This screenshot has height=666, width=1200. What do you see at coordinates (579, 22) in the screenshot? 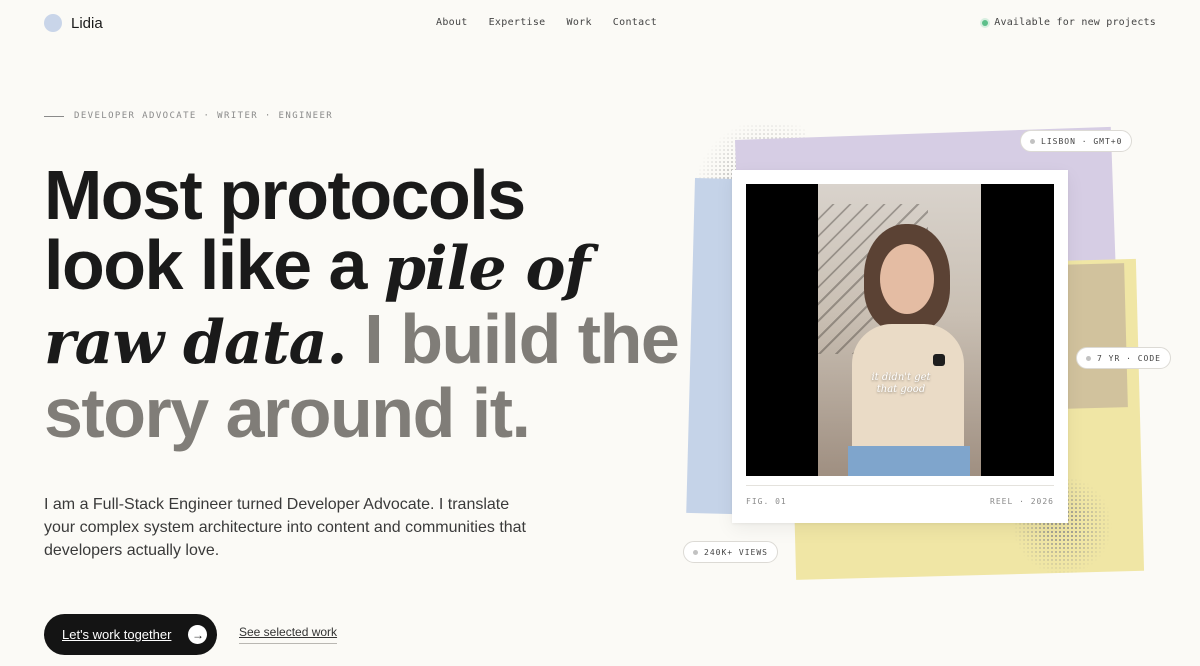
I see `nav-work: Work` at bounding box center [579, 22].